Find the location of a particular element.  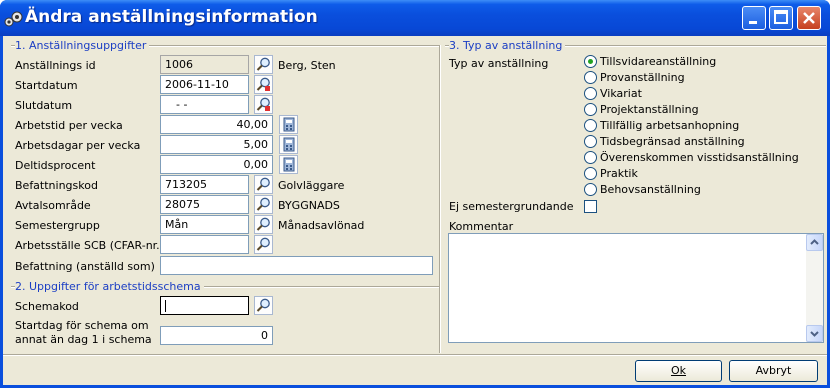

label-arbetstid: Arbetstid per vecka is located at coordinates (69, 125).